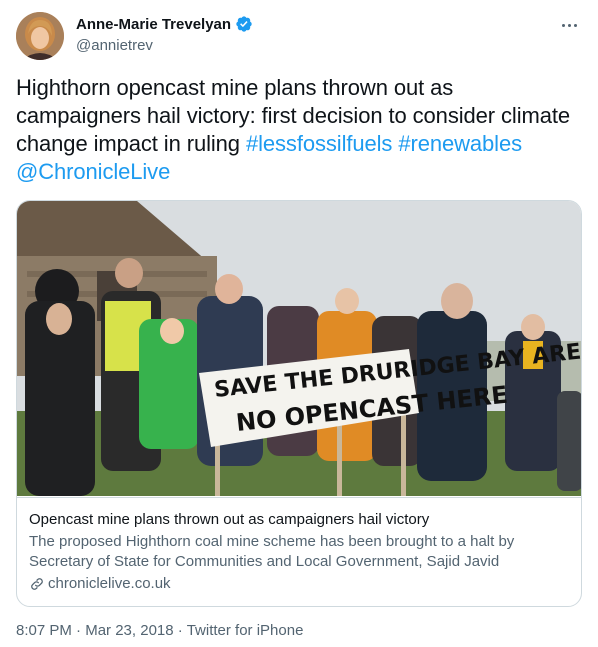 The height and width of the screenshot is (647, 598). Describe the element at coordinates (460, 143) in the screenshot. I see `hashtag-link: #renewables` at that location.